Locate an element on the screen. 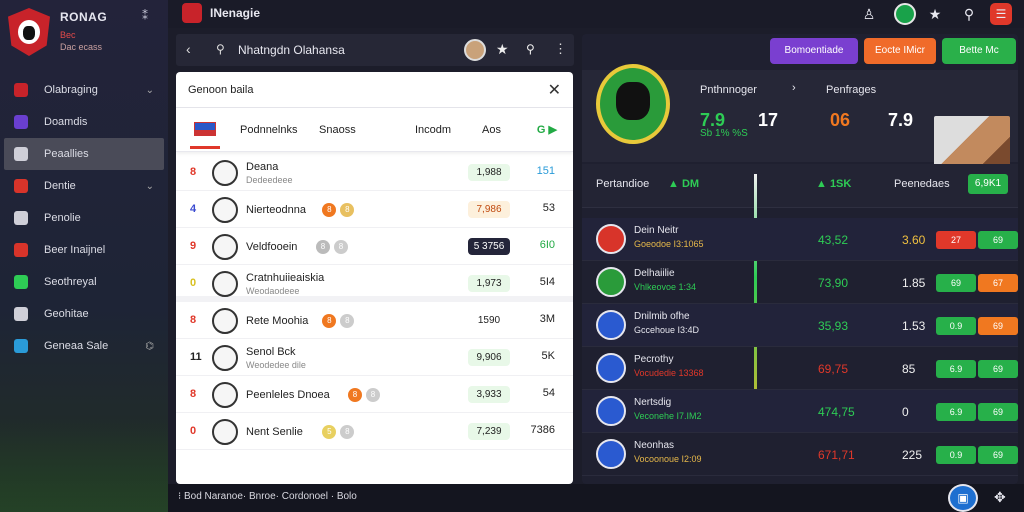 The width and height of the screenshot is (1024, 512). back-icon: ‹ is located at coordinates (188, 49).